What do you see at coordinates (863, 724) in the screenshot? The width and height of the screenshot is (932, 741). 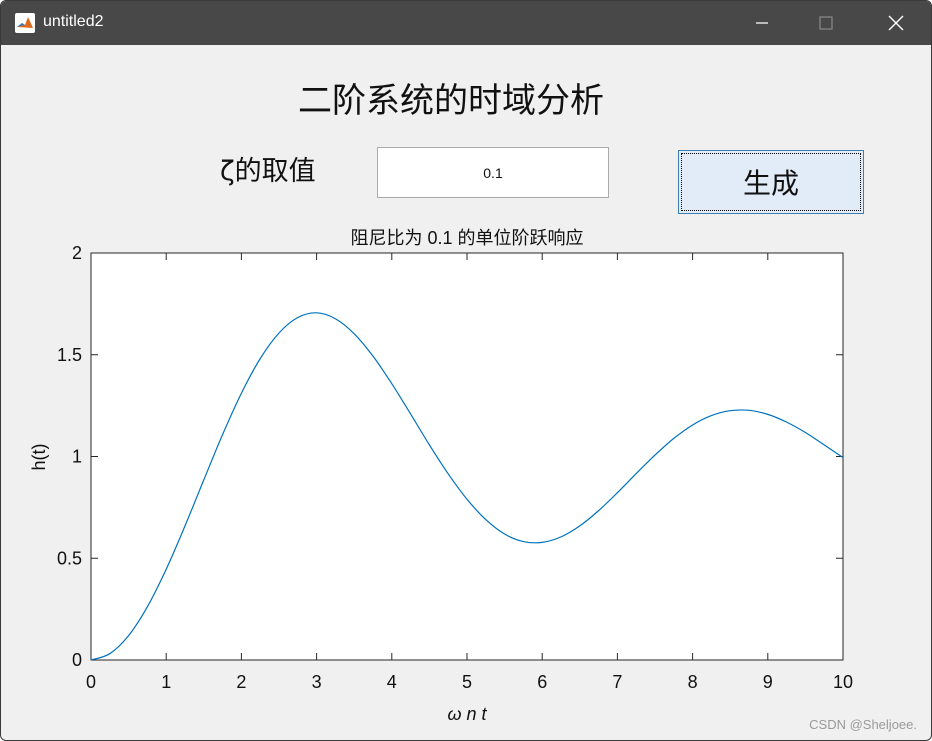 I see `watermark: CSDN @Sheljoee.` at bounding box center [863, 724].